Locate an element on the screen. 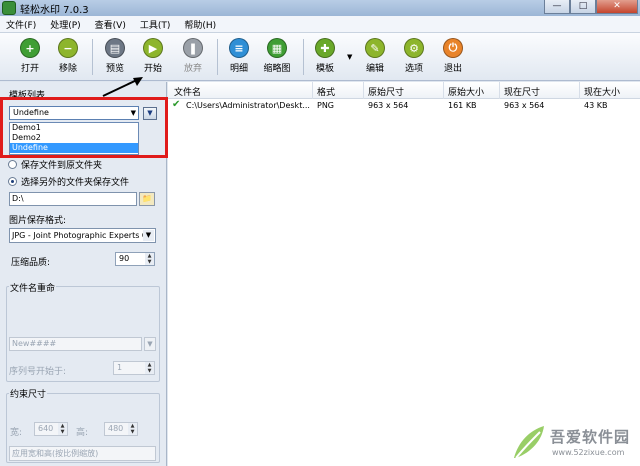 The image size is (640, 466). watermark-brand: 吾爱软件园 is located at coordinates (590, 437).